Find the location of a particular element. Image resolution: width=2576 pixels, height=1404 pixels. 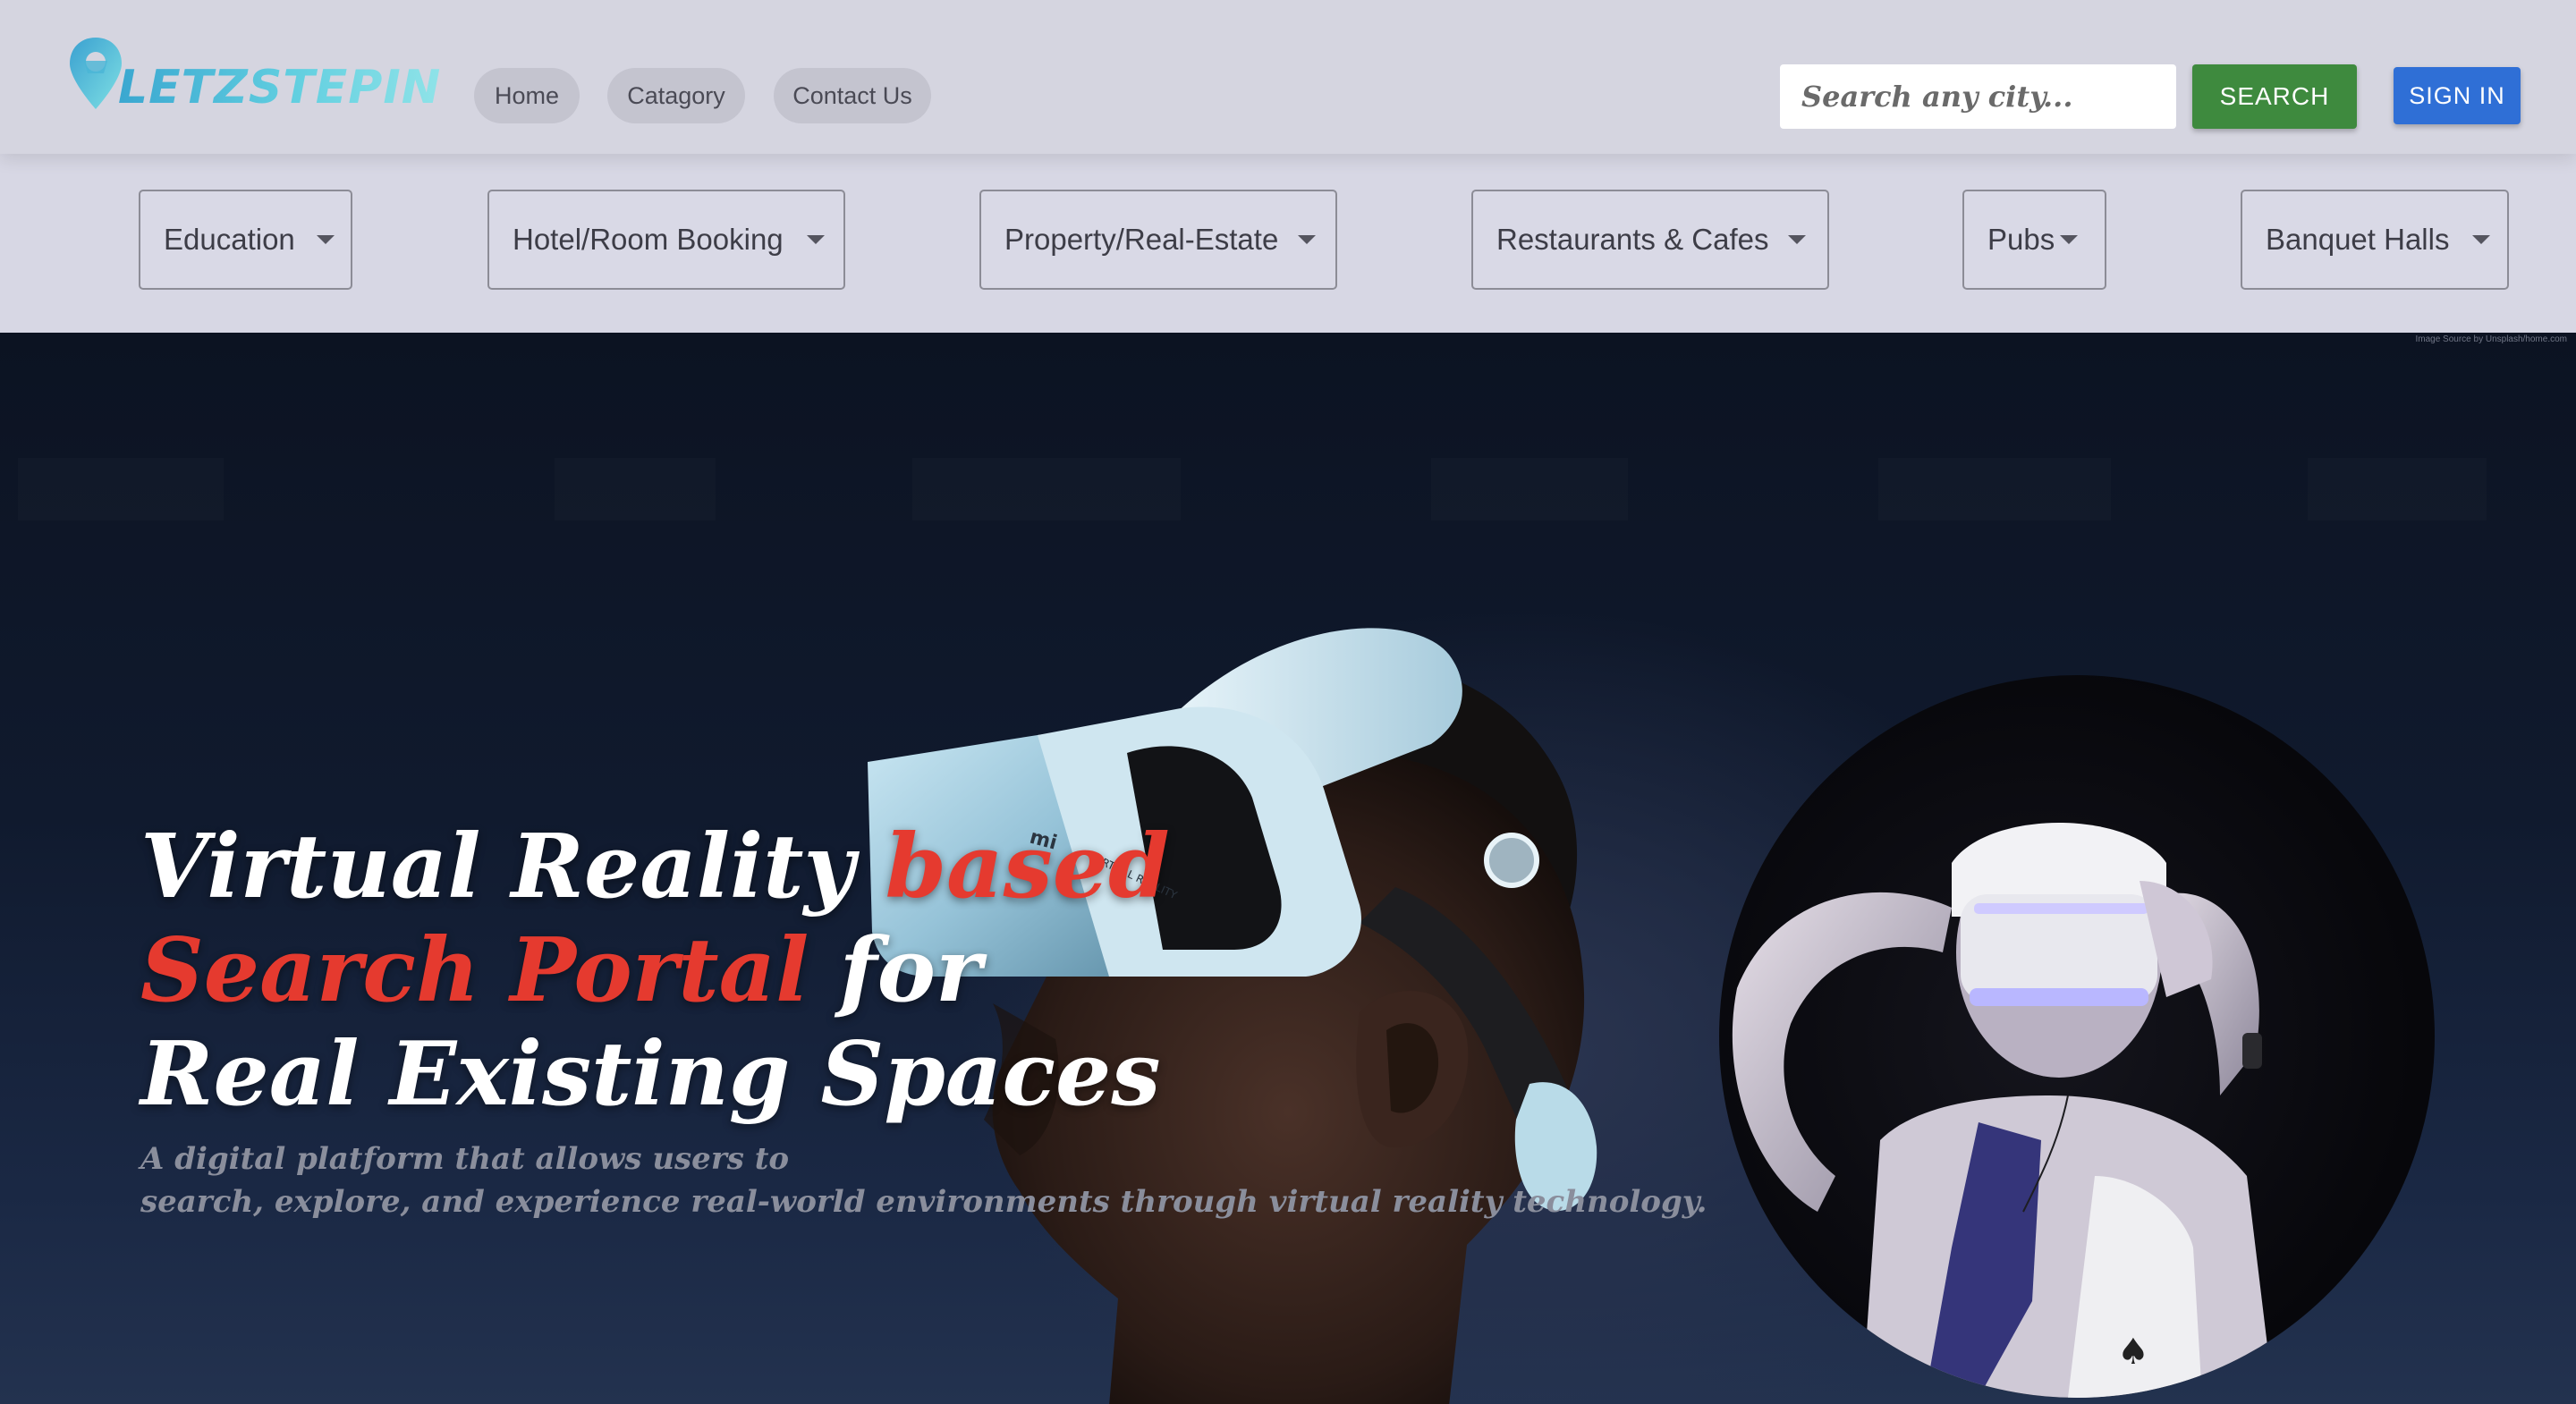

category-label: Property/Real-Estate is located at coordinates (1141, 240).